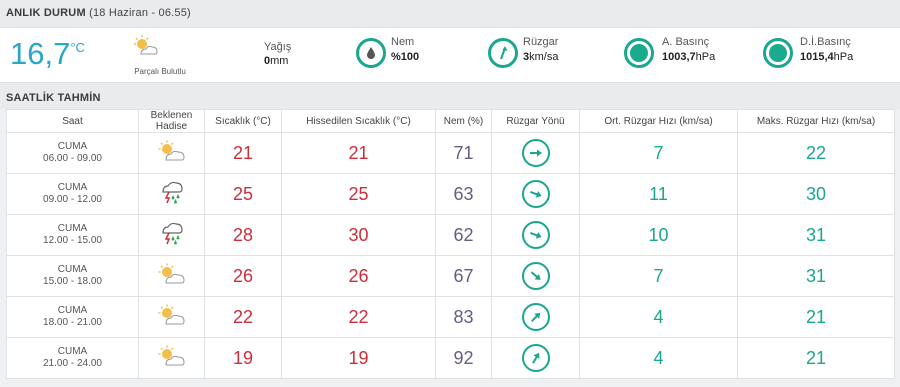 Image resolution: width=900 pixels, height=387 pixels. Describe the element at coordinates (358, 276) in the screenshot. I see `feels-cell: 26` at that location.